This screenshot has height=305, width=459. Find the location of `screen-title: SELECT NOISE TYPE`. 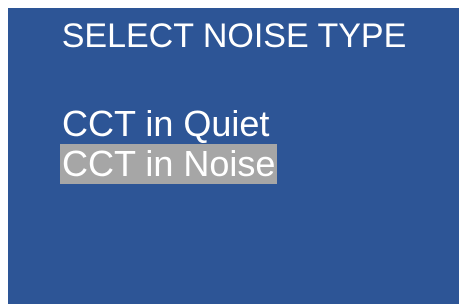

screen-title: SELECT NOISE TYPE is located at coordinates (234, 36).